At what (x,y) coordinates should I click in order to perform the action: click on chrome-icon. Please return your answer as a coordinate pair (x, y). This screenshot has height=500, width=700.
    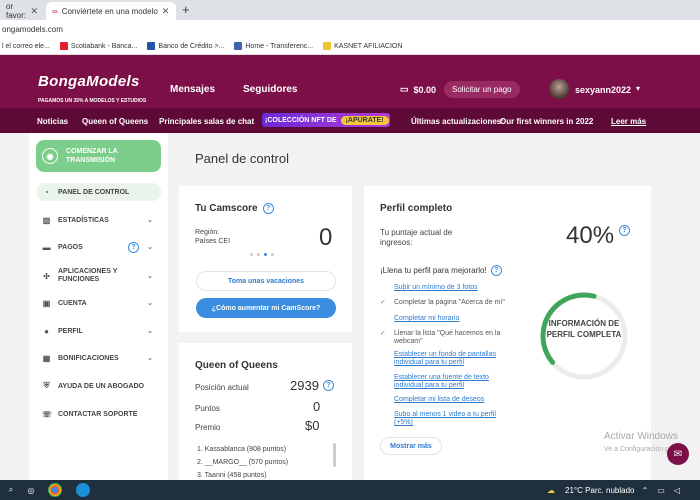
    Looking at the image, I should click on (55, 490).